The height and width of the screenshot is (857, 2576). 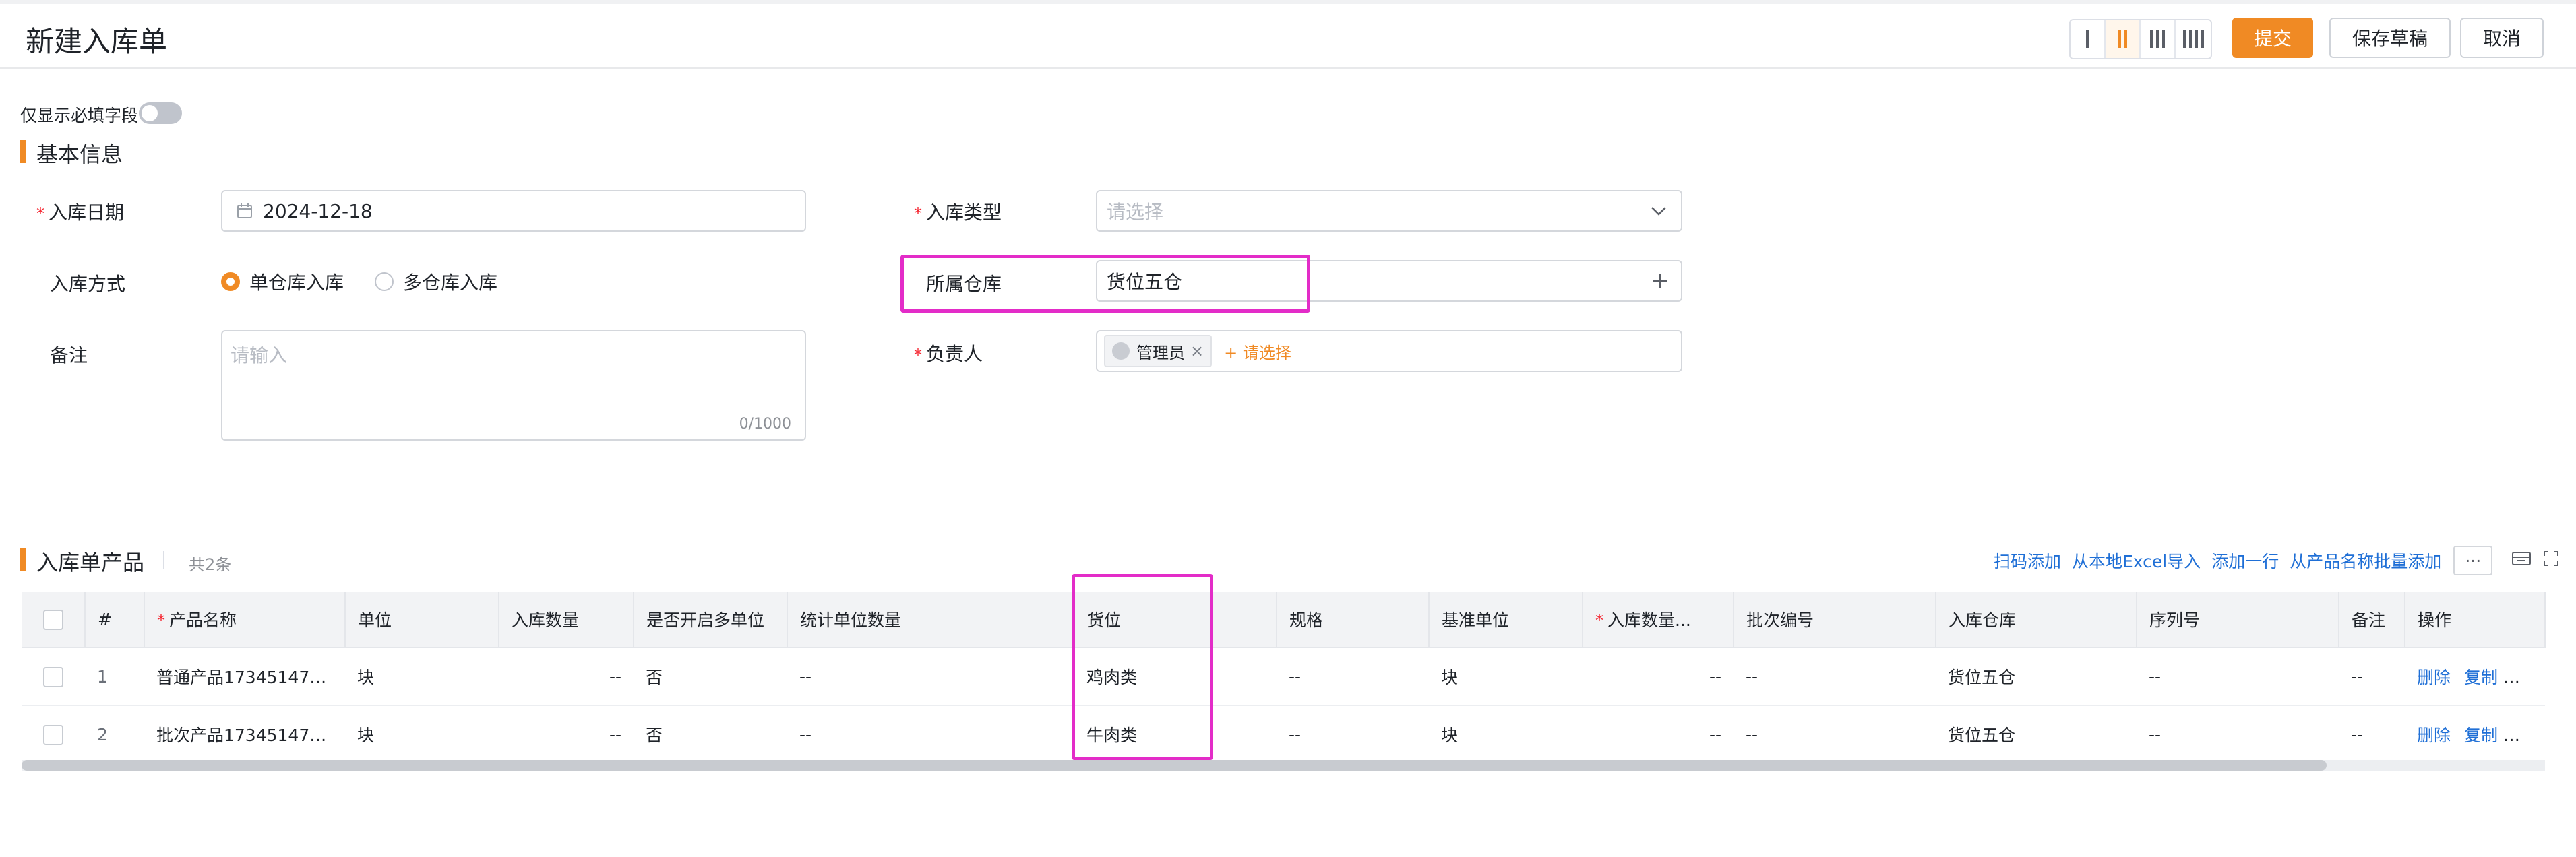 What do you see at coordinates (1175, 766) in the screenshot?
I see `scrollbar-thumb` at bounding box center [1175, 766].